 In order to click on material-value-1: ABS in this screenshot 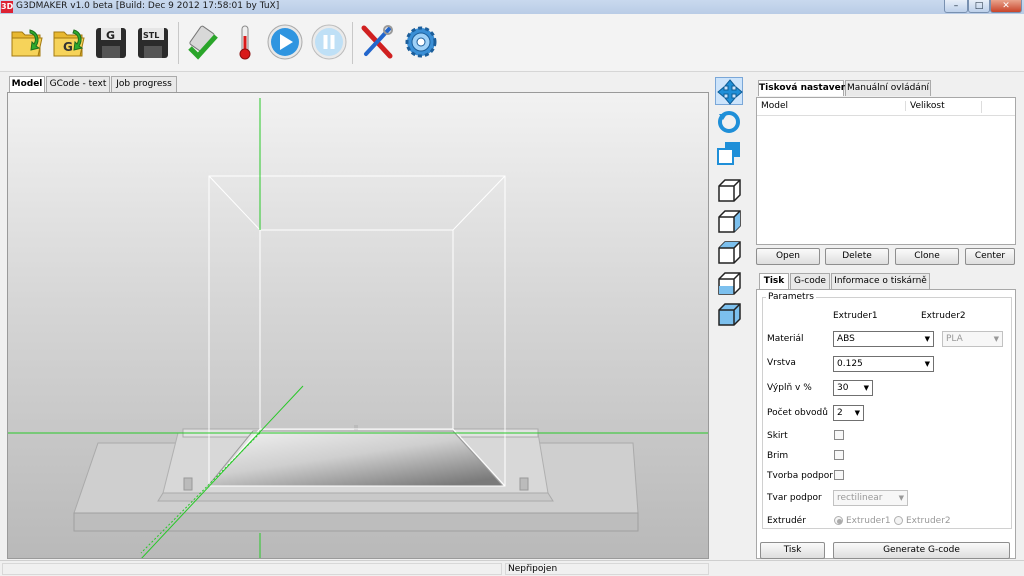, I will do `click(846, 339)`.